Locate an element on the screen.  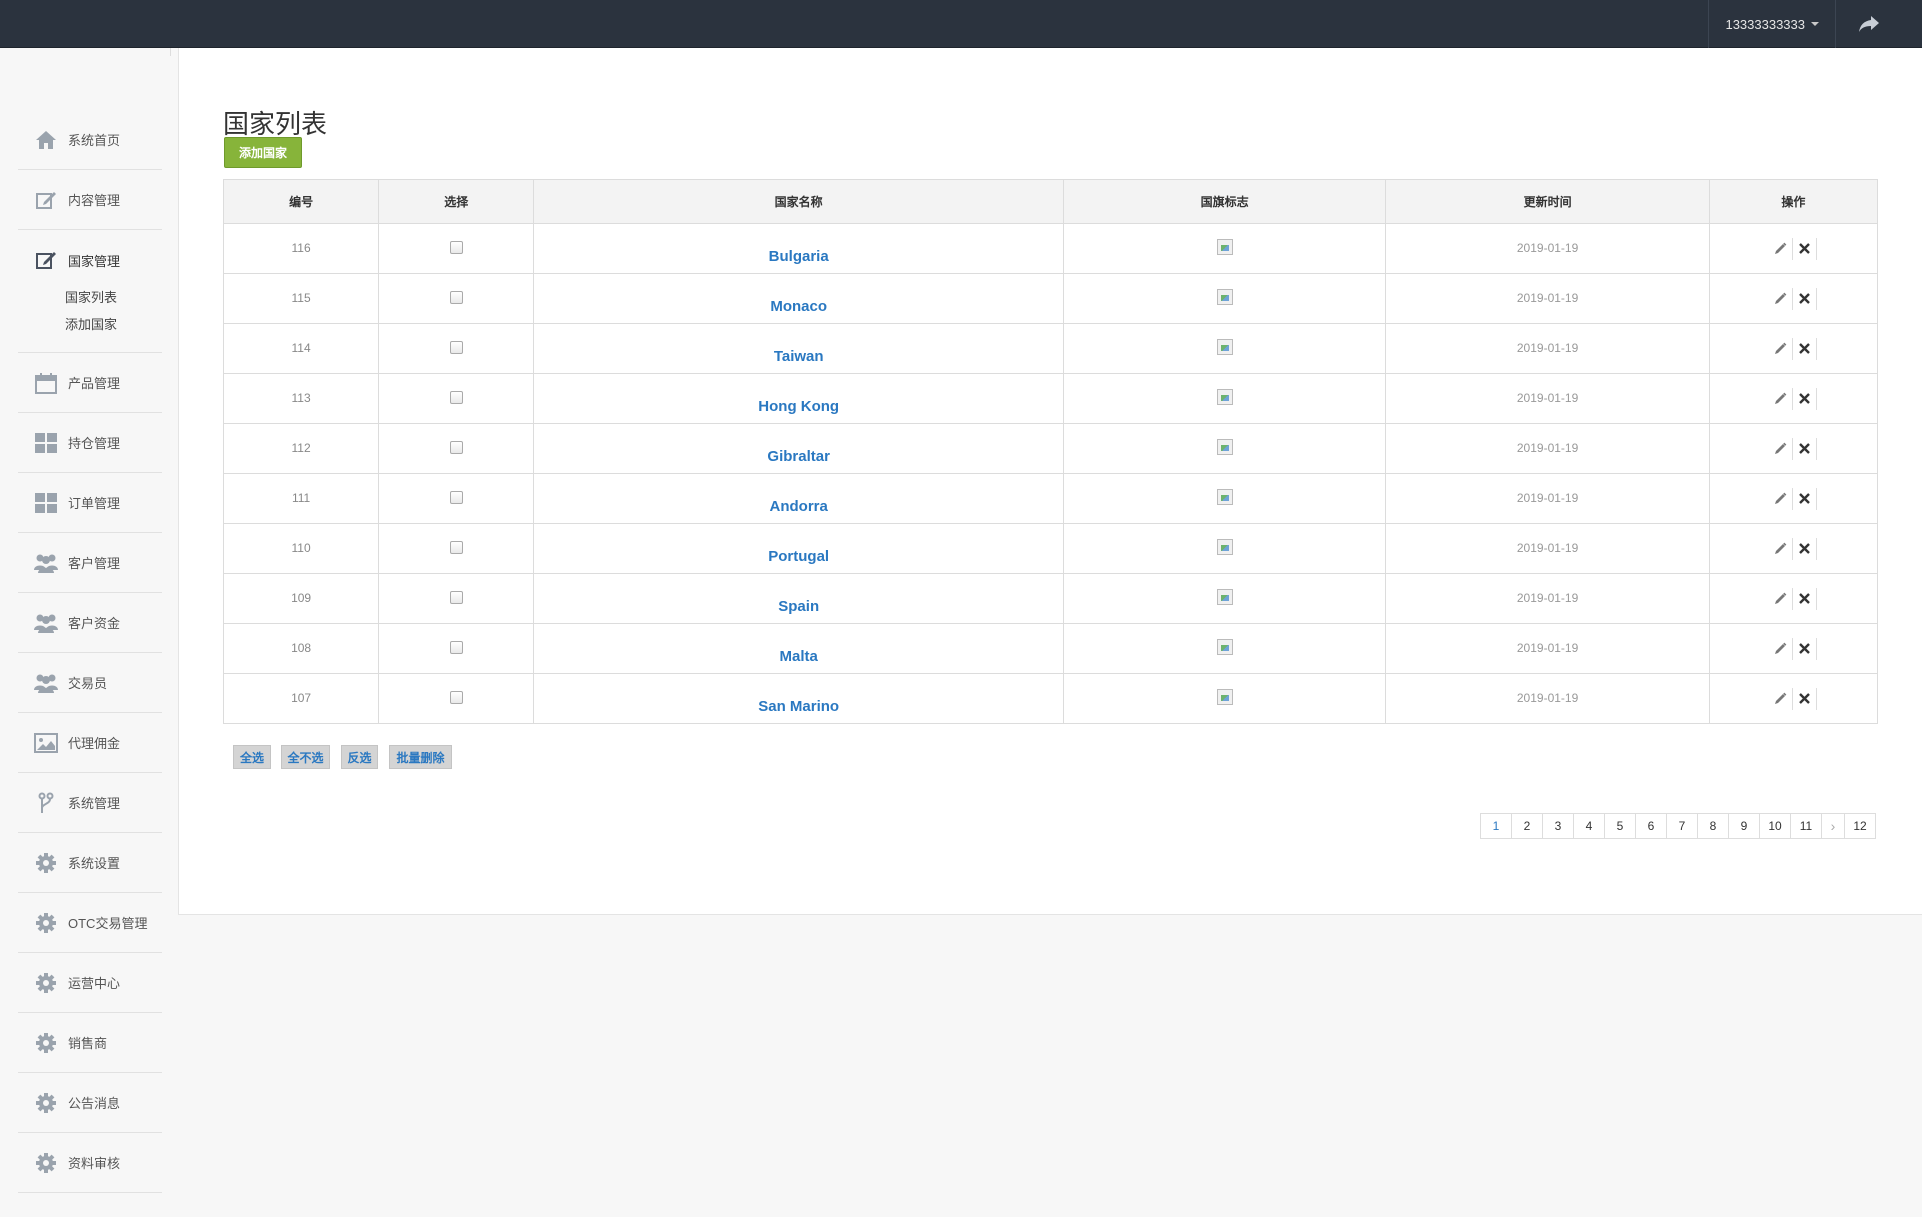
sidebar-subitem-country-list: 国家列表 is located at coordinates (113, 297).